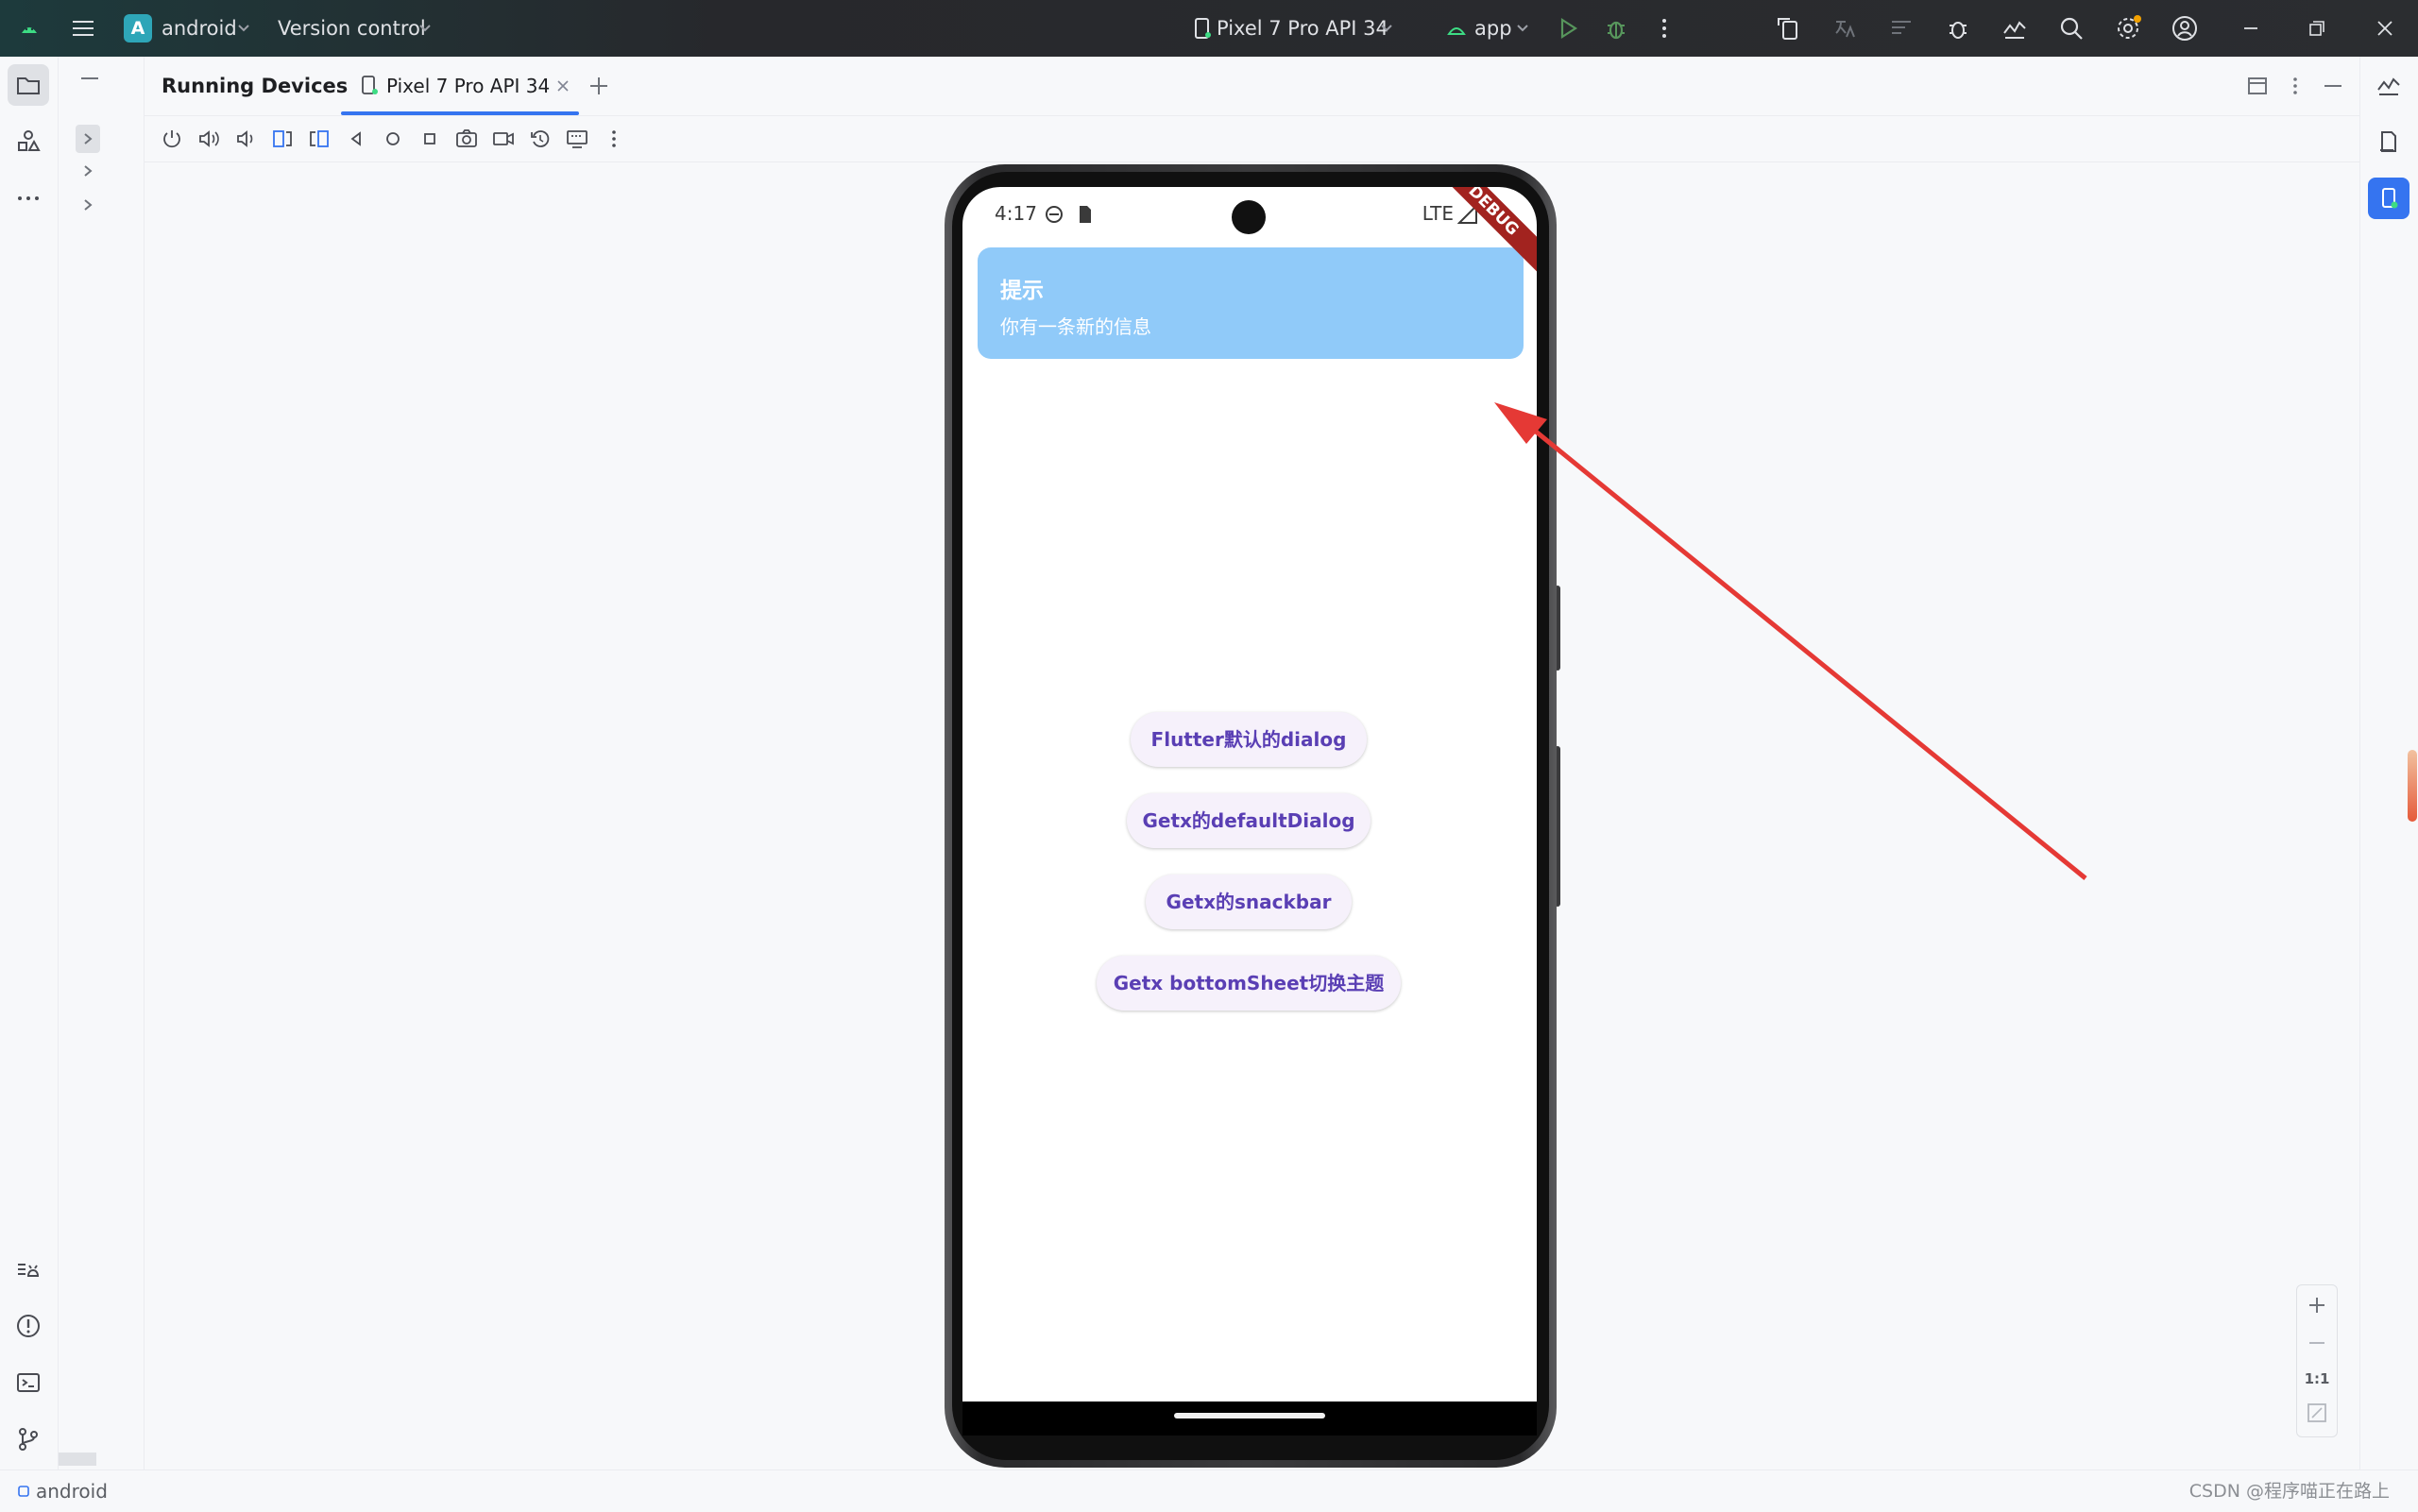  What do you see at coordinates (319, 139) in the screenshot?
I see `rotate-right-icon` at bounding box center [319, 139].